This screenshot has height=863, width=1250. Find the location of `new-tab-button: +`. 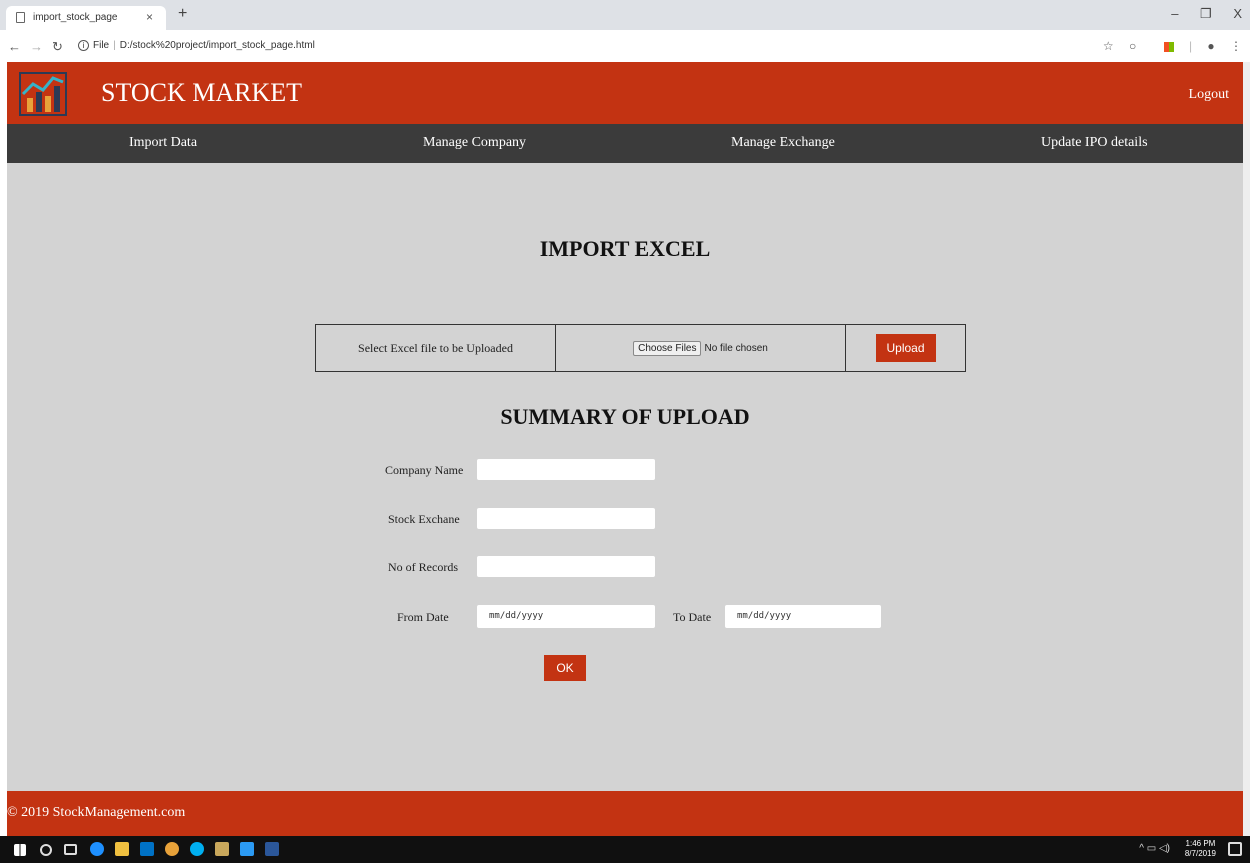

new-tab-button: + is located at coordinates (182, 14).